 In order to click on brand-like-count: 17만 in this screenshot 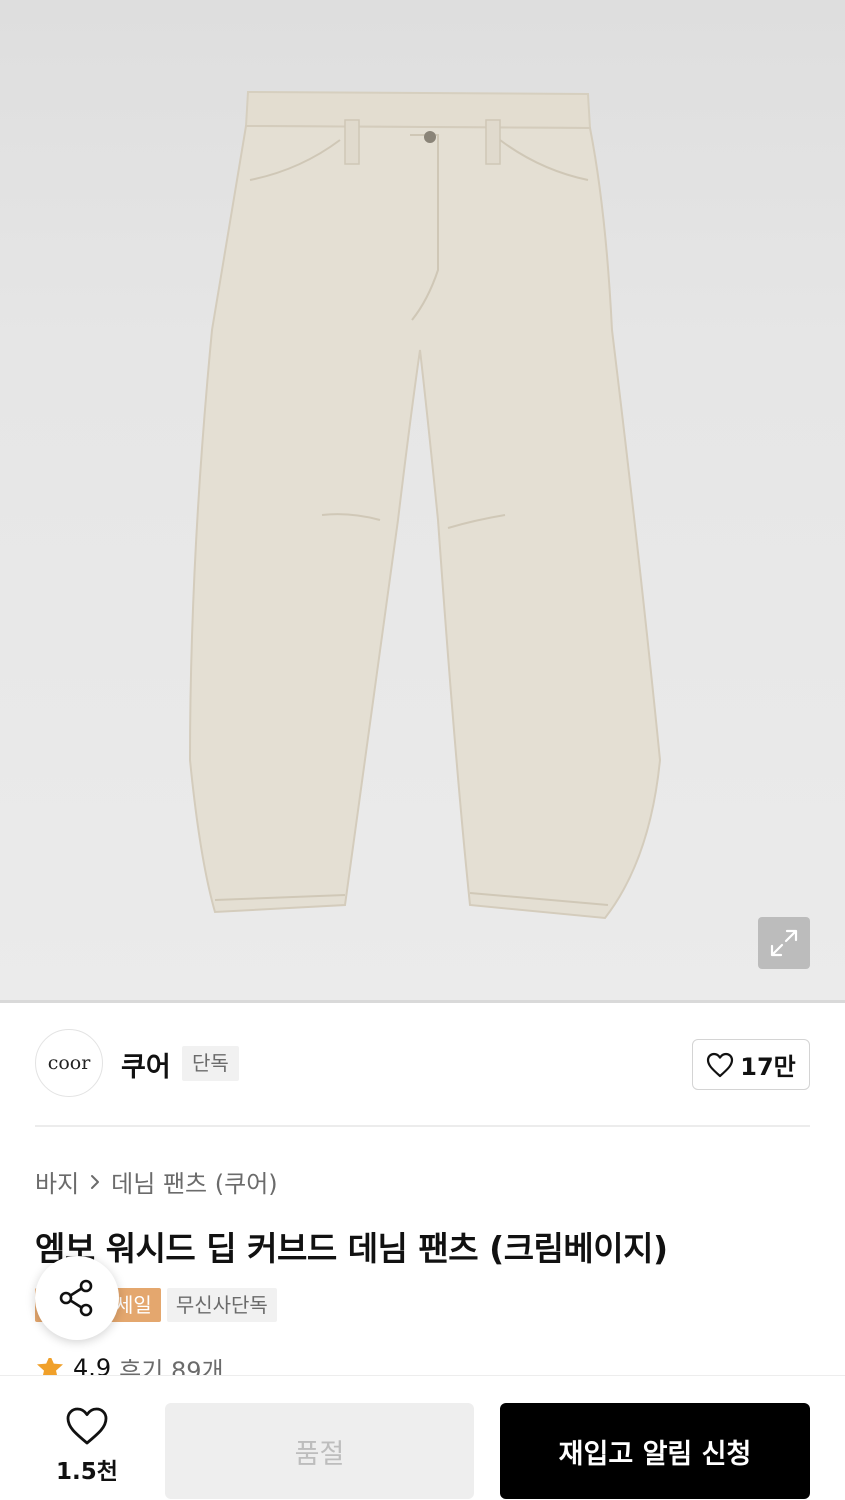, I will do `click(768, 1067)`.